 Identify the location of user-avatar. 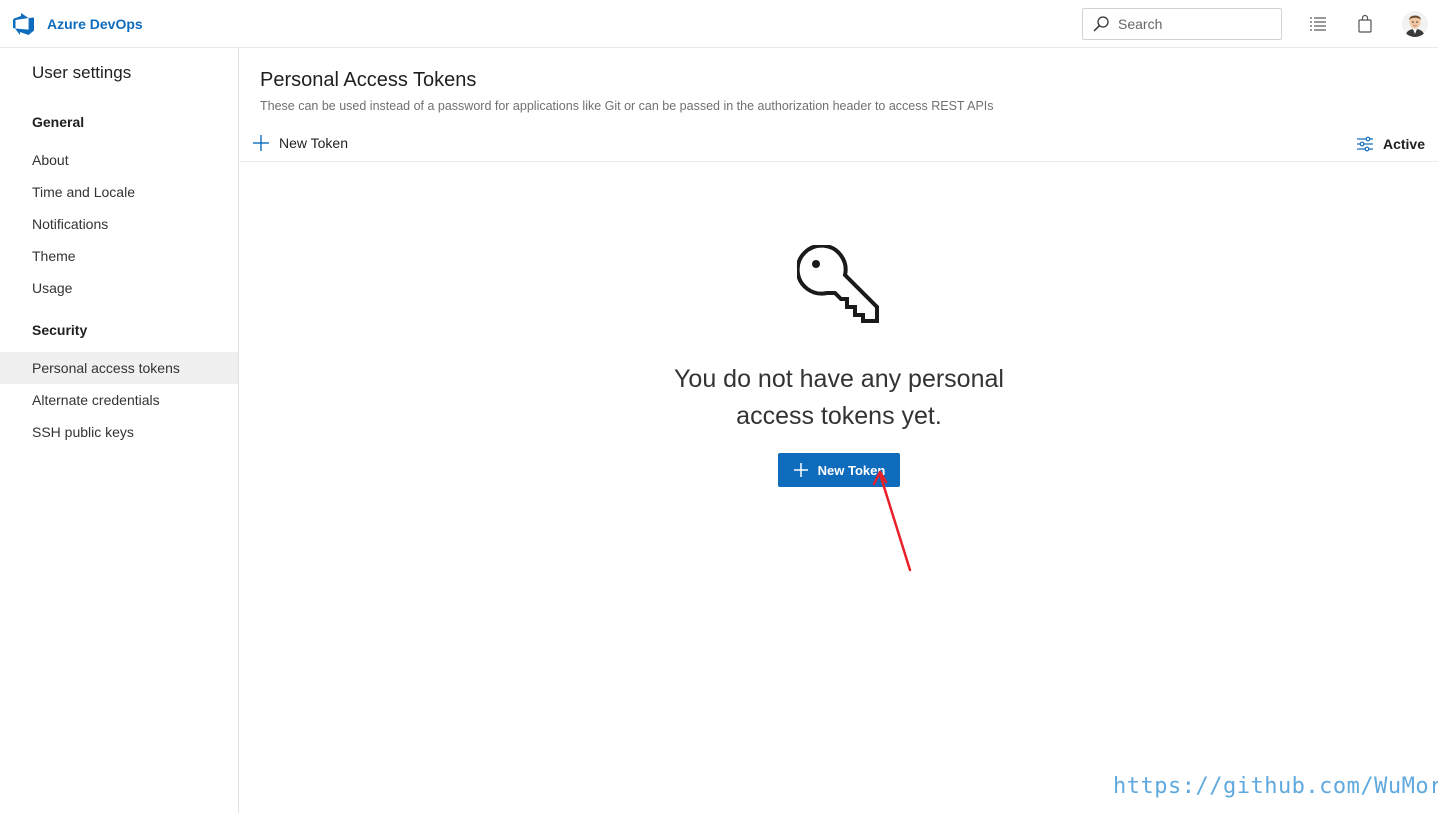
(1415, 24).